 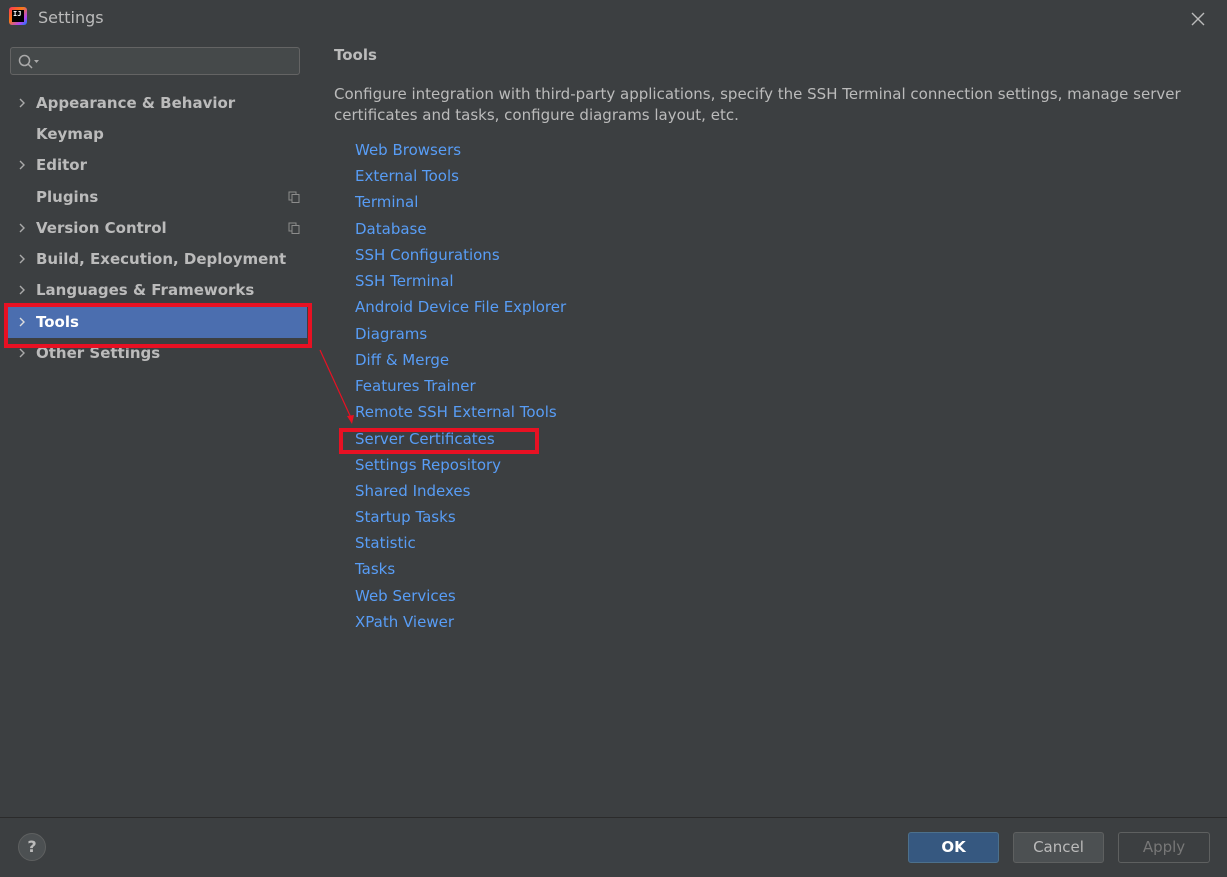 What do you see at coordinates (61, 165) in the screenshot?
I see `sidebar-item-label: Editor` at bounding box center [61, 165].